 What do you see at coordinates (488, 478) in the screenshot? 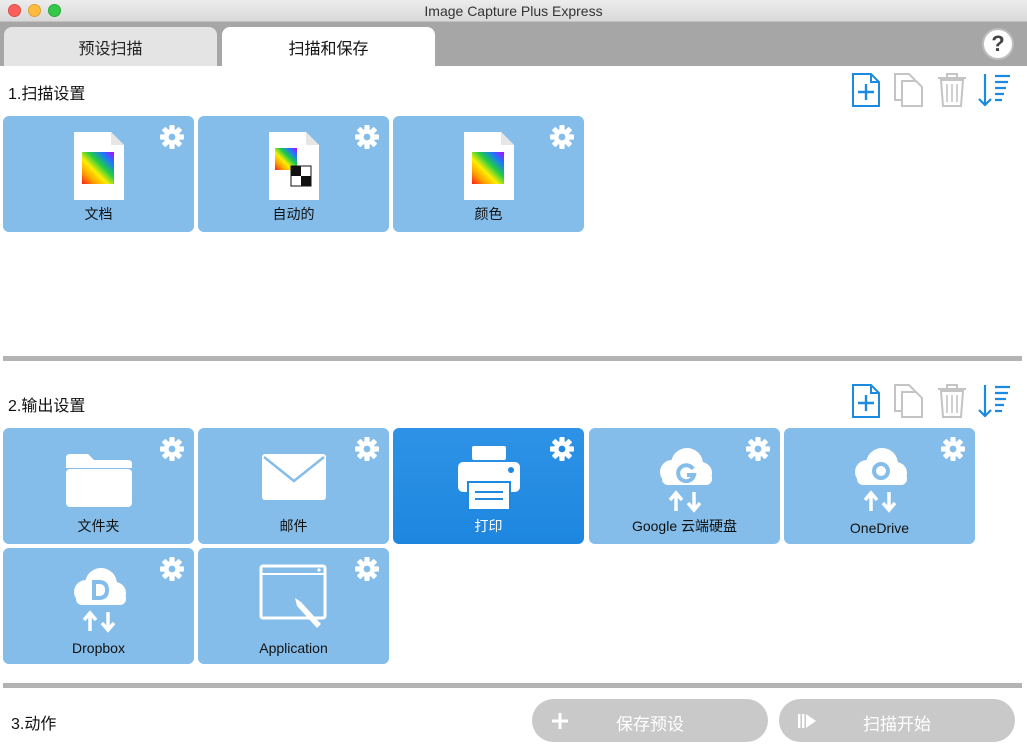
I see `printer-icon` at bounding box center [488, 478].